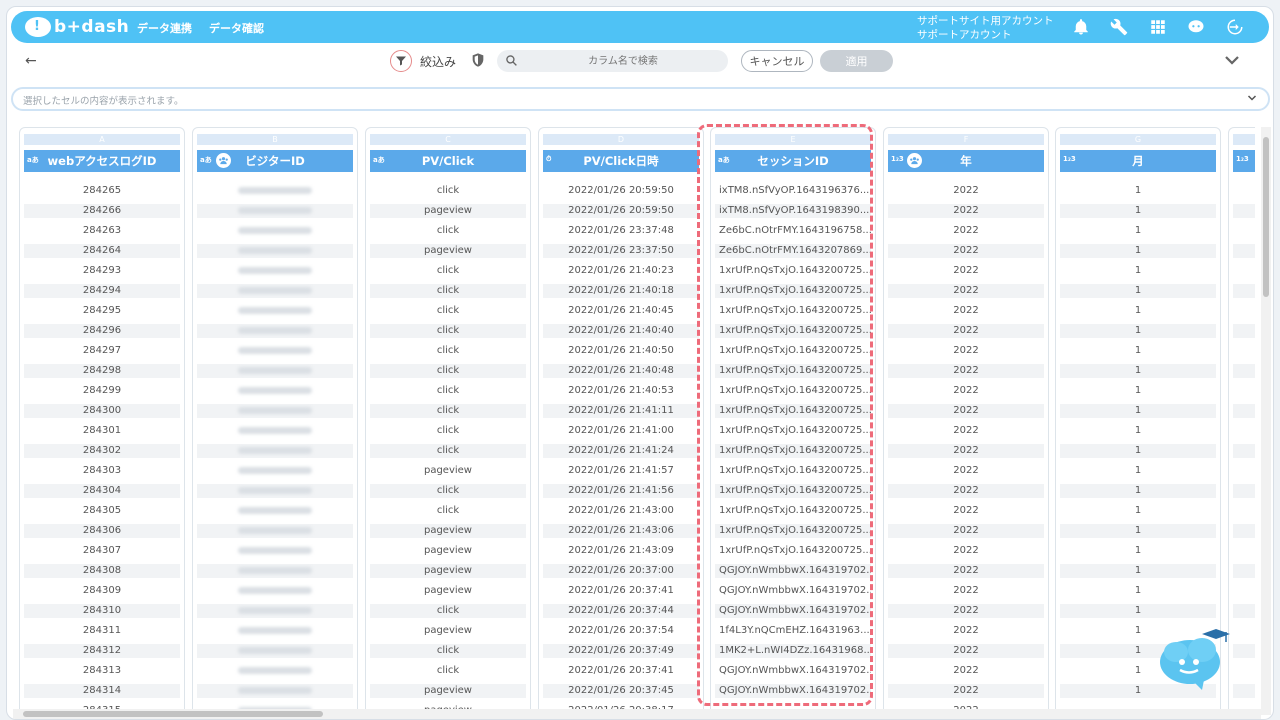 Image resolution: width=1280 pixels, height=720 pixels. What do you see at coordinates (102, 191) in the screenshot?
I see `table-cell: 284265` at bounding box center [102, 191].